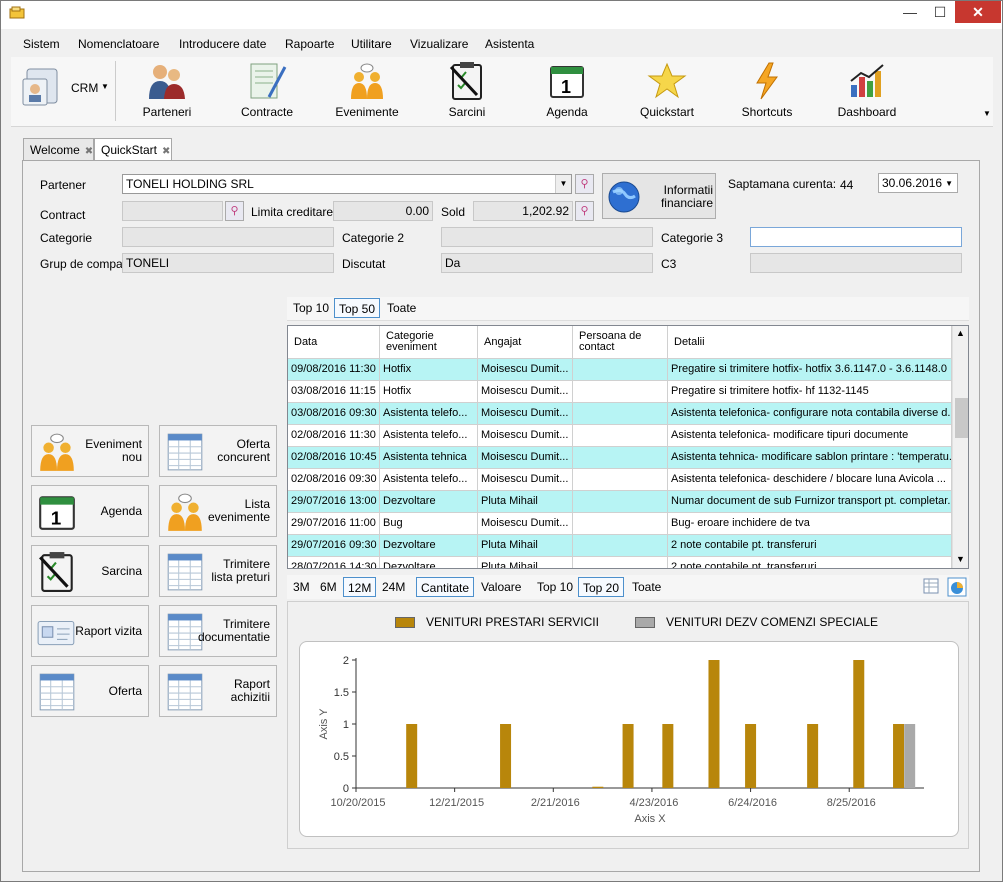  I want to click on agenda-button: 1 Agenda, so click(90, 511).